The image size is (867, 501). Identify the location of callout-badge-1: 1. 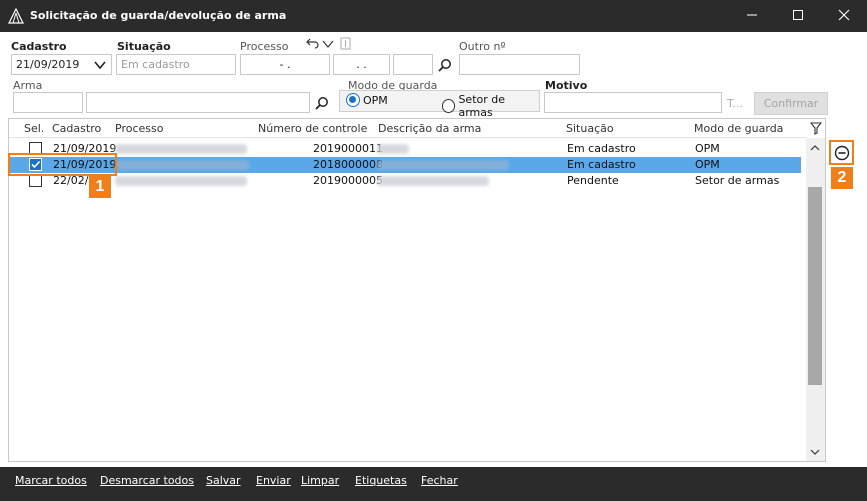
(100, 187).